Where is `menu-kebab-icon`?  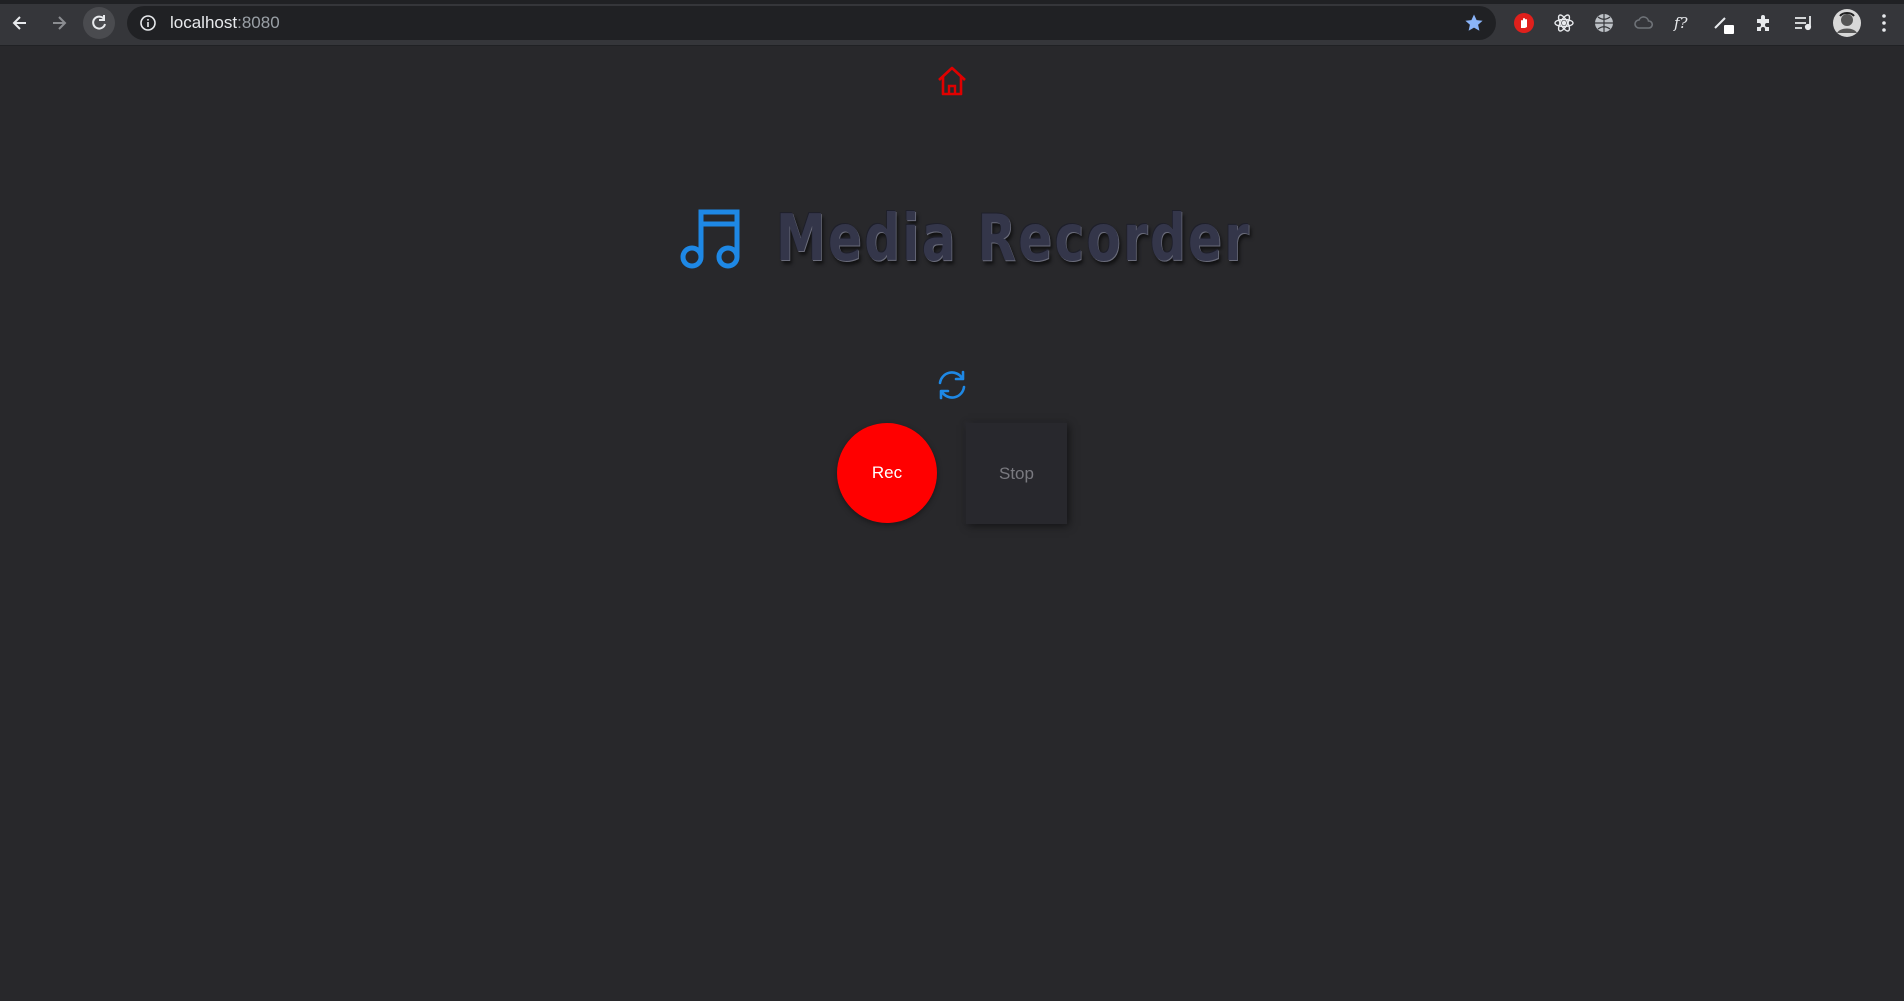 menu-kebab-icon is located at coordinates (1884, 23).